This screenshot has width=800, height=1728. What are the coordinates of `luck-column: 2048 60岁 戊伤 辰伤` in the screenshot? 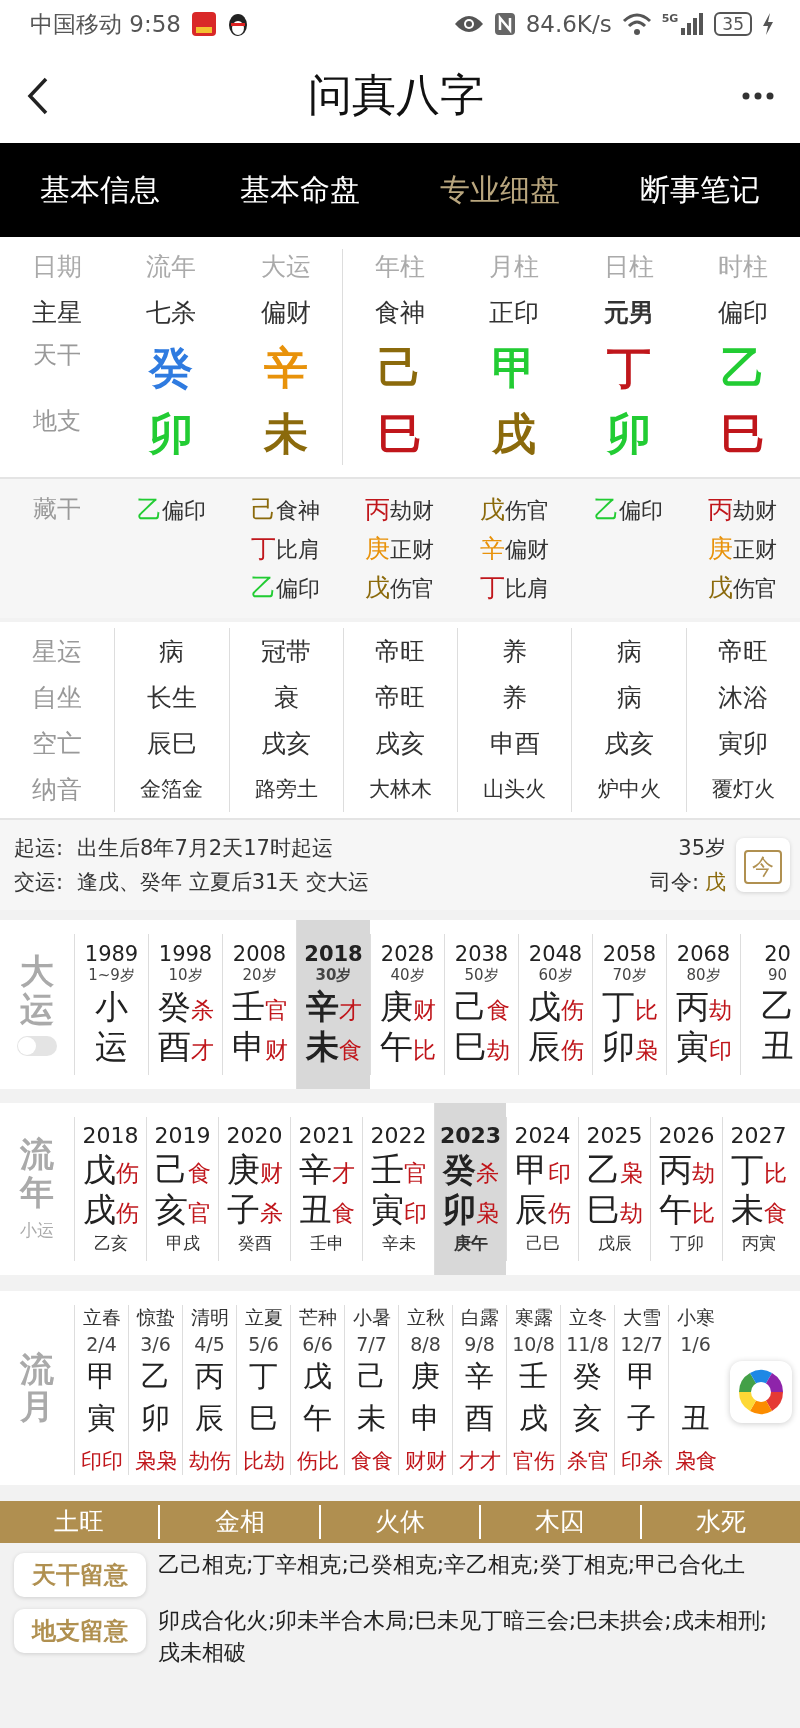 It's located at (555, 1004).